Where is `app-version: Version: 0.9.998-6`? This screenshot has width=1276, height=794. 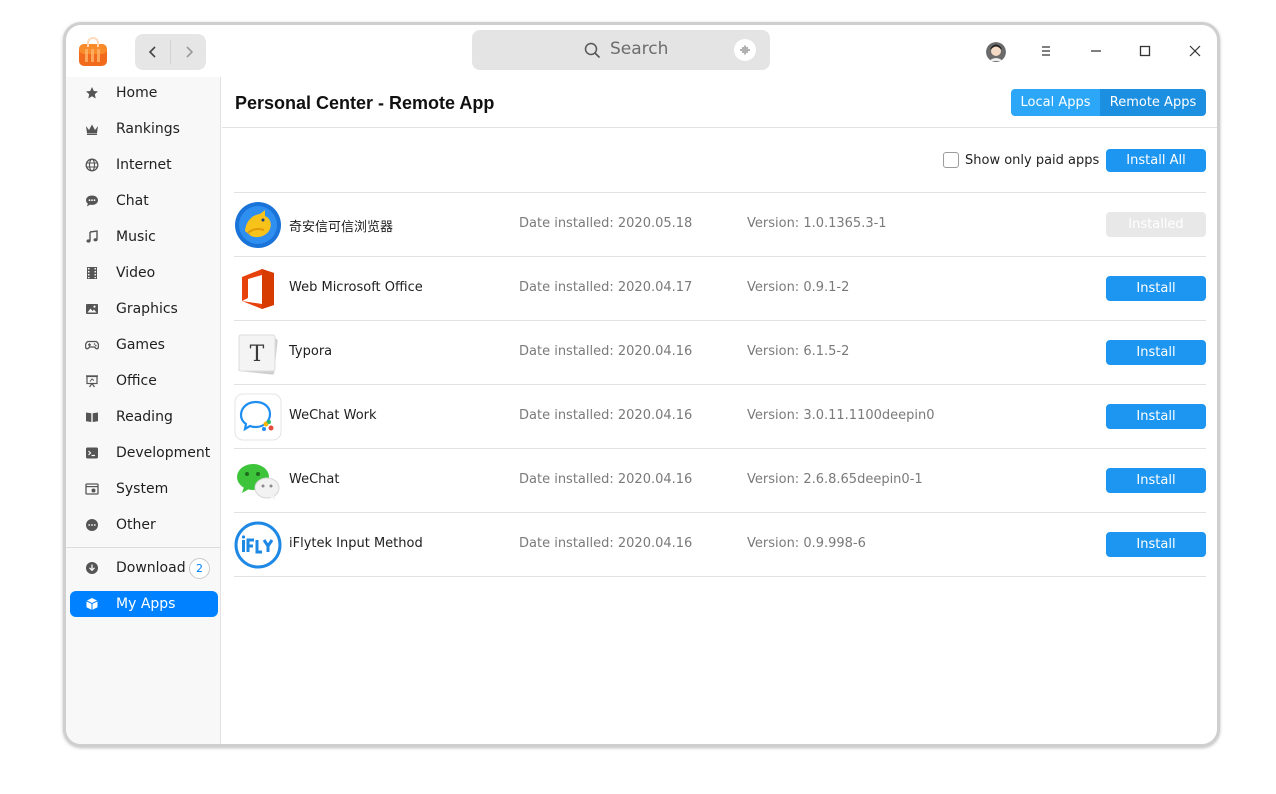 app-version: Version: 0.9.998-6 is located at coordinates (806, 543).